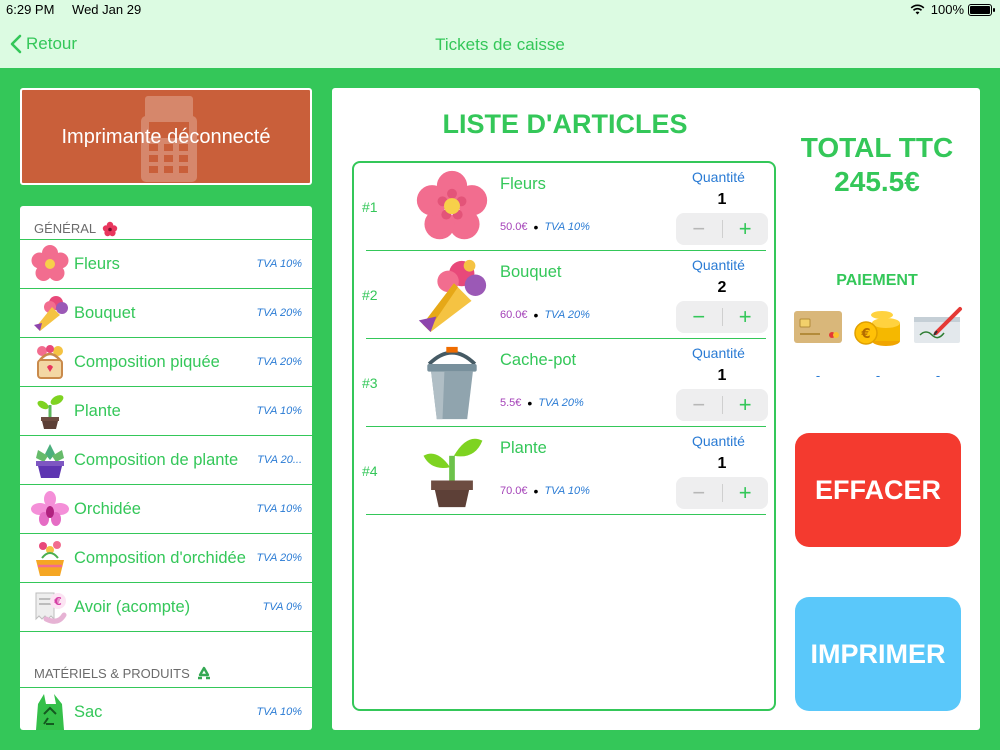 This screenshot has height=750, width=1000. What do you see at coordinates (97, 263) in the screenshot?
I see `catalog-item-name: Fleurs` at bounding box center [97, 263].